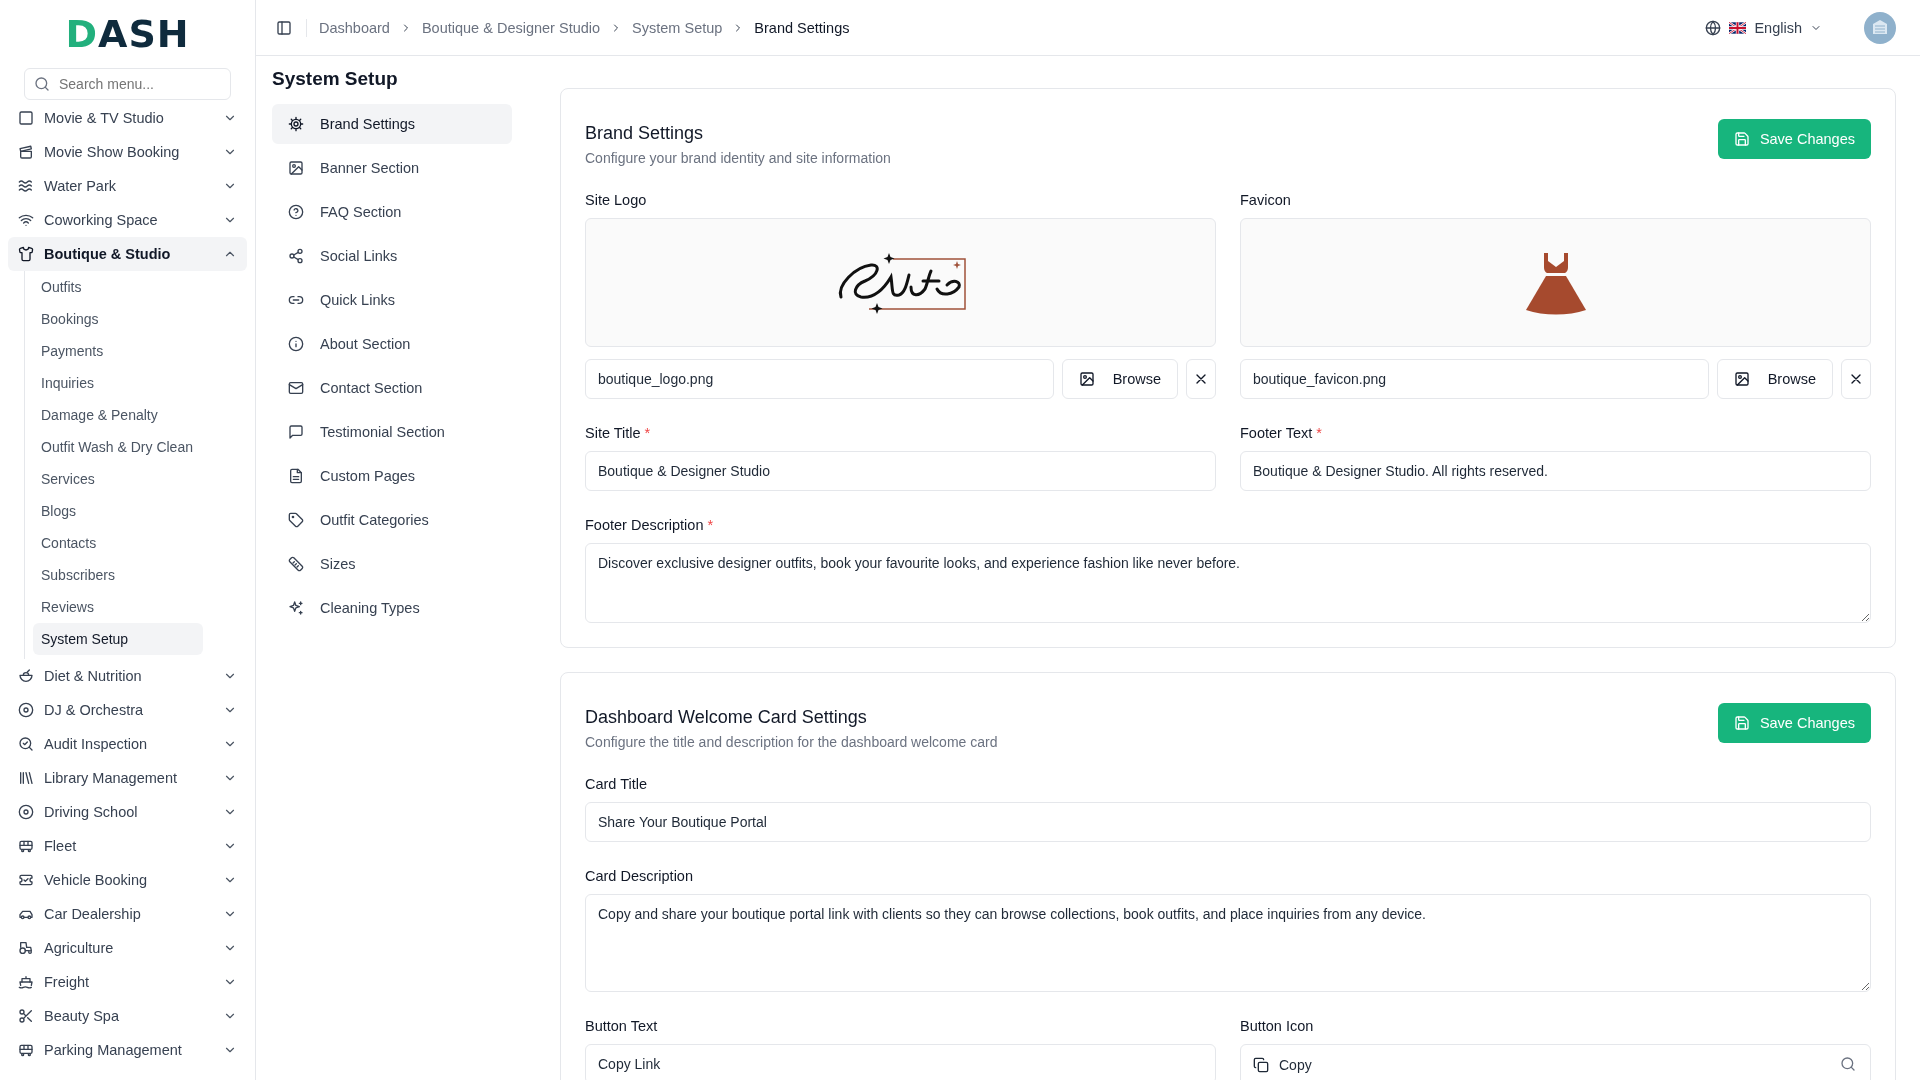 The width and height of the screenshot is (1920, 1080). What do you see at coordinates (621, 1026) in the screenshot?
I see `field-label: Button Text` at bounding box center [621, 1026].